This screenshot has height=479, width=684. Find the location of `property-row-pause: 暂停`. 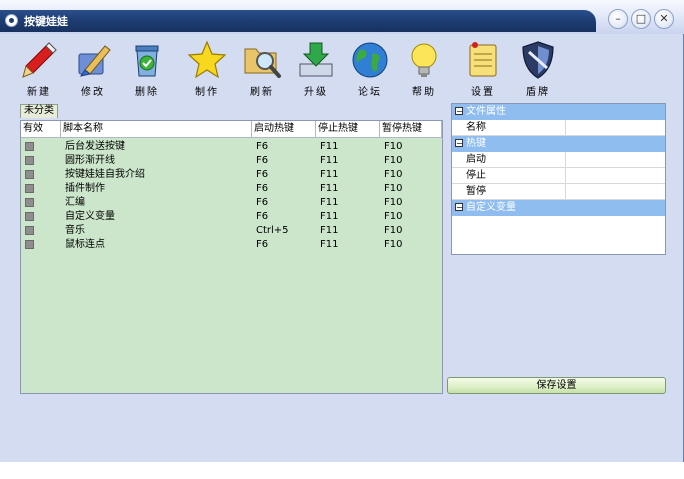

property-row-pause: 暂停 is located at coordinates (558, 192).